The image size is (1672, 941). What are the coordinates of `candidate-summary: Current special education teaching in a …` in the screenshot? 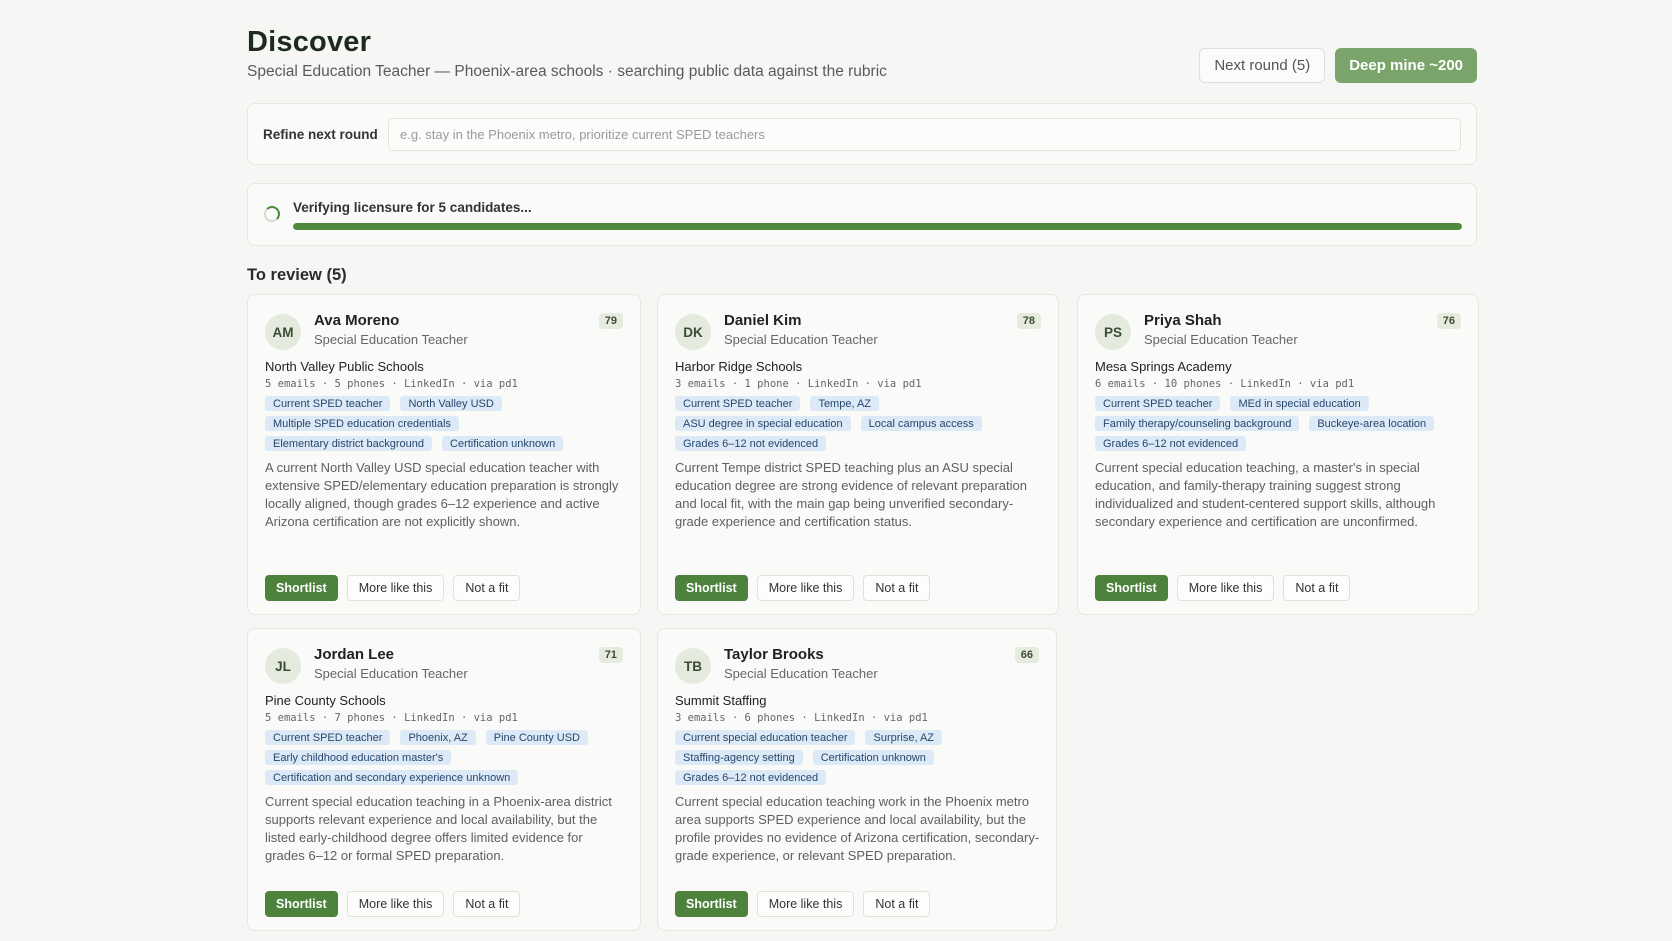 It's located at (438, 828).